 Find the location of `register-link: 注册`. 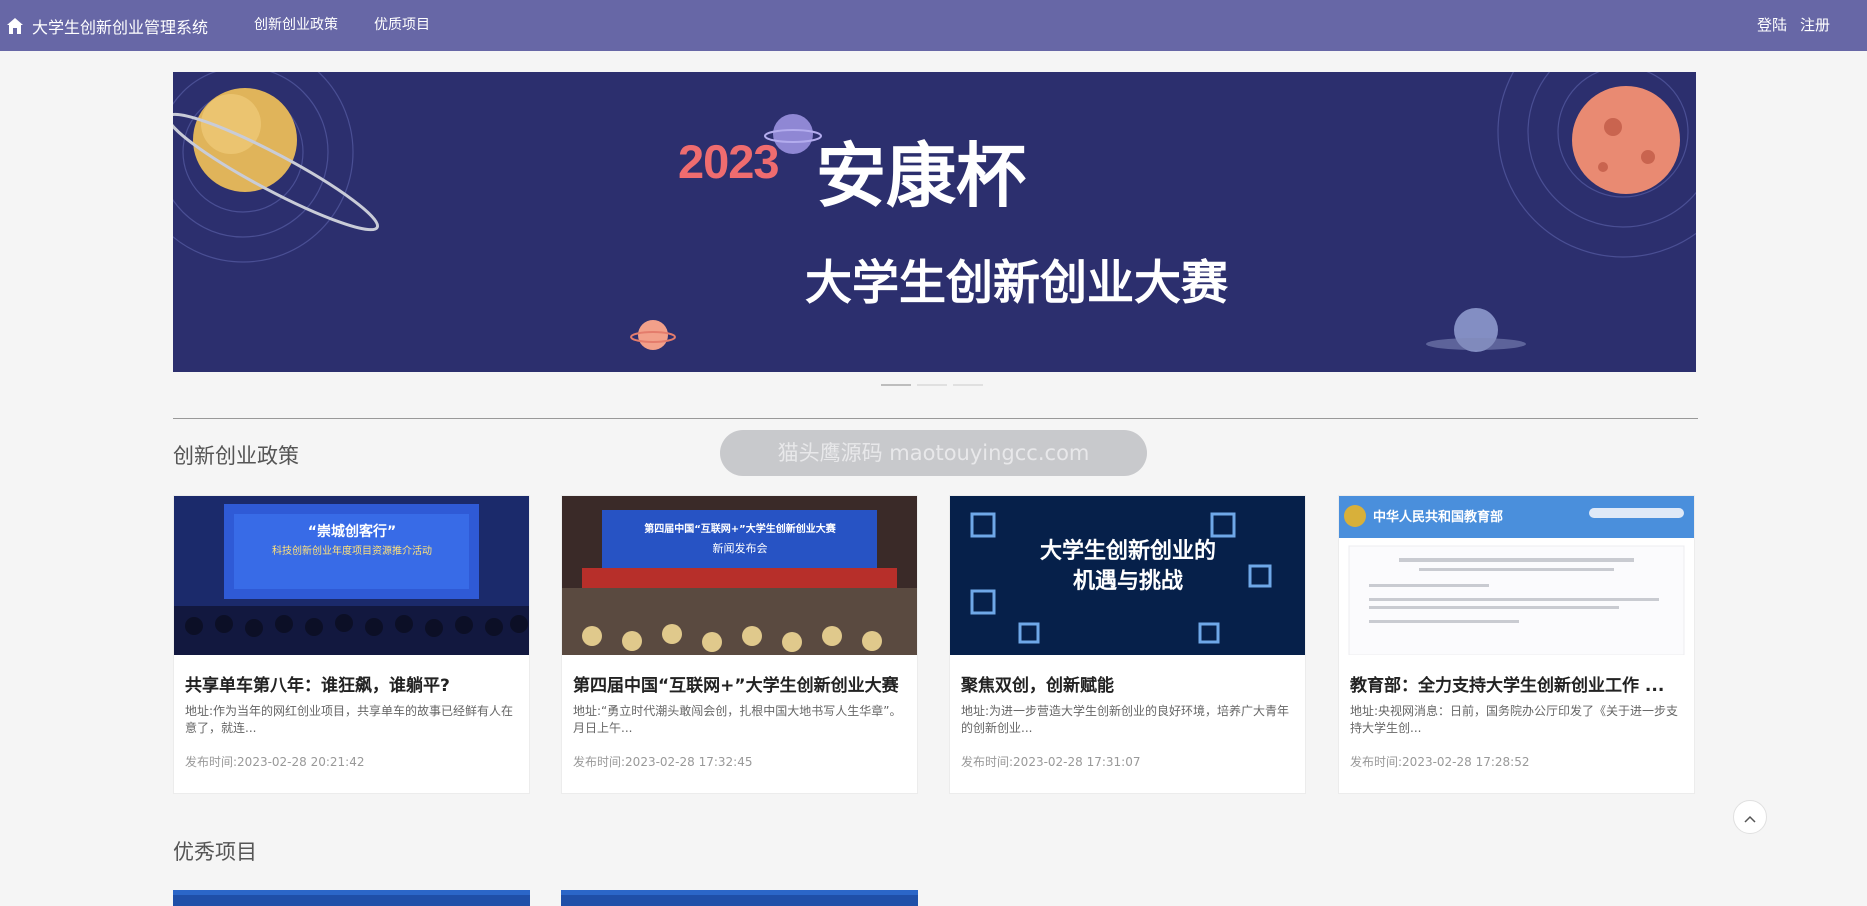

register-link: 注册 is located at coordinates (1815, 25).